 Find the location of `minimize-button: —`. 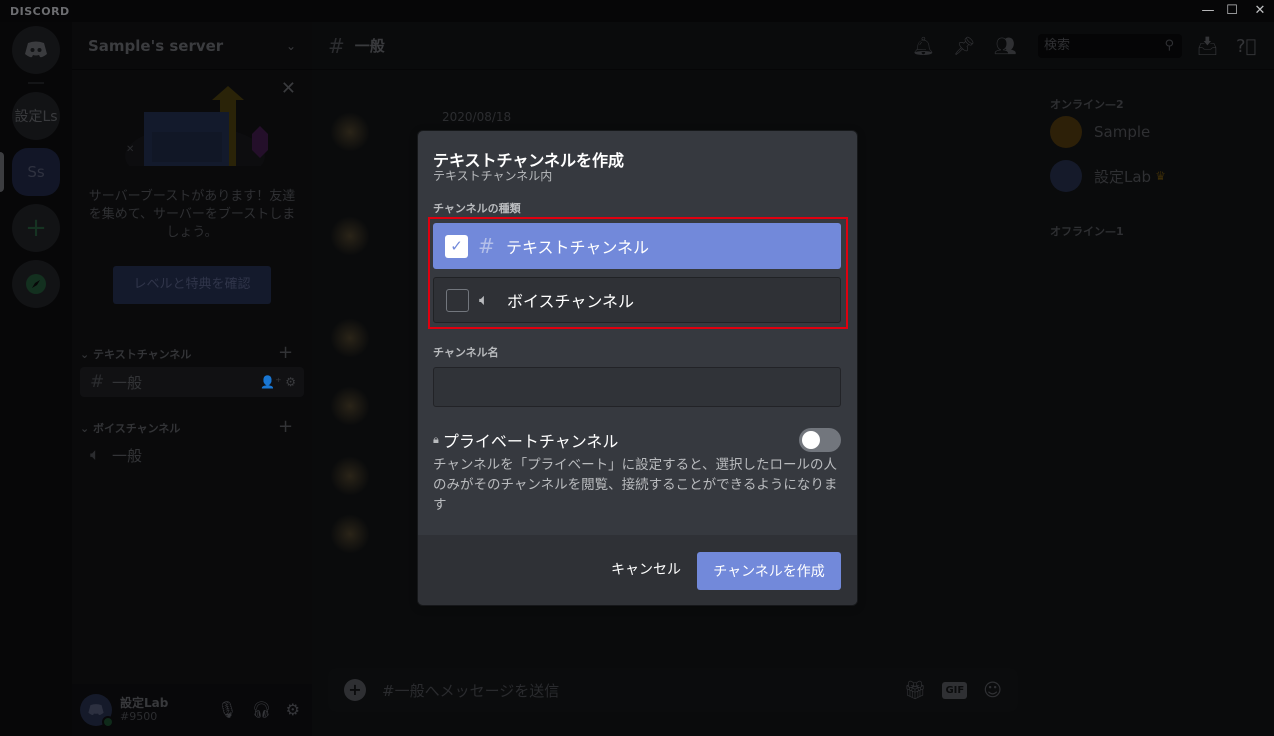

minimize-button: — is located at coordinates (1208, 11).